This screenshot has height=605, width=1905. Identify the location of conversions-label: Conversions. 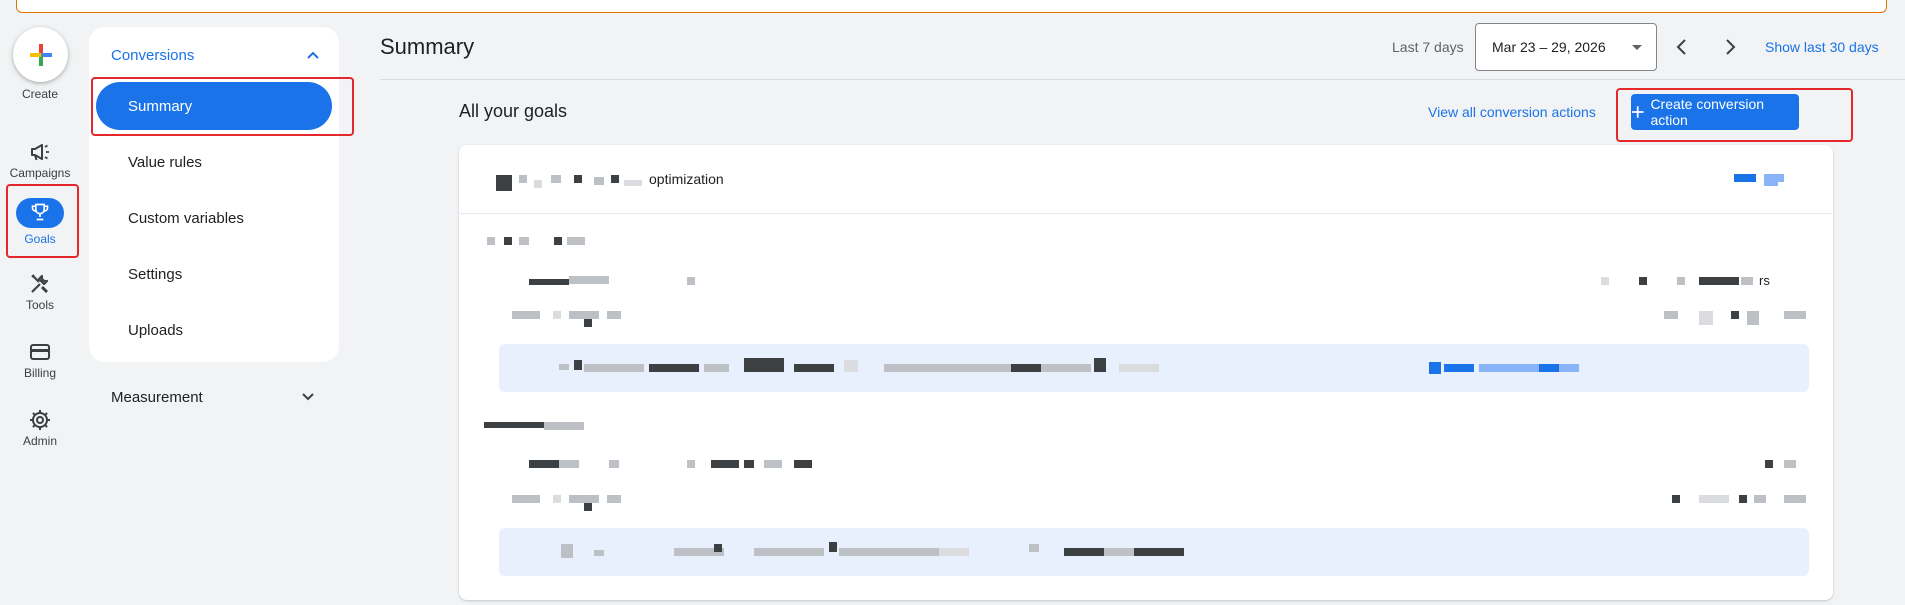
(153, 55).